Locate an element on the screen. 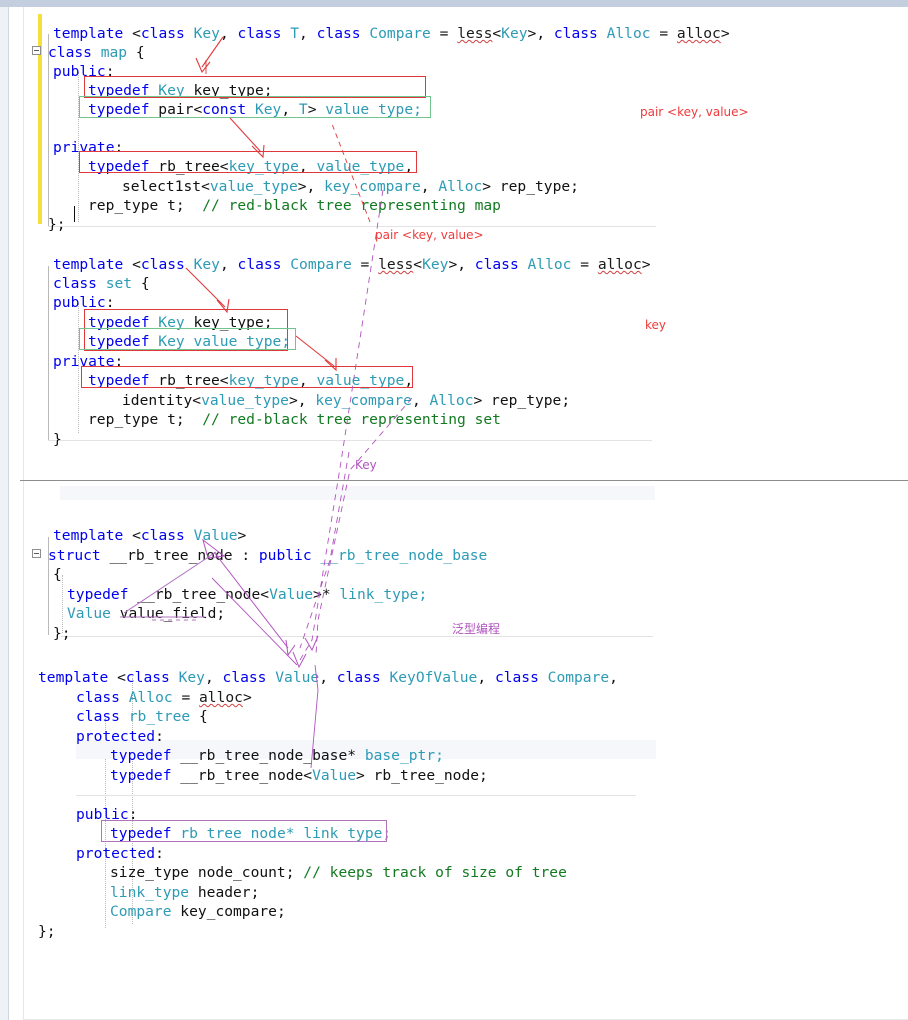  code-token: T is located at coordinates (295, 33).